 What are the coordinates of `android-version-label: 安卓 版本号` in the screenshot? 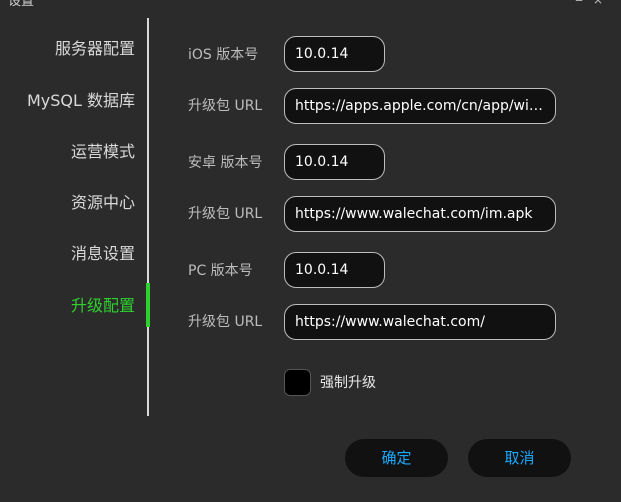 It's located at (225, 163).